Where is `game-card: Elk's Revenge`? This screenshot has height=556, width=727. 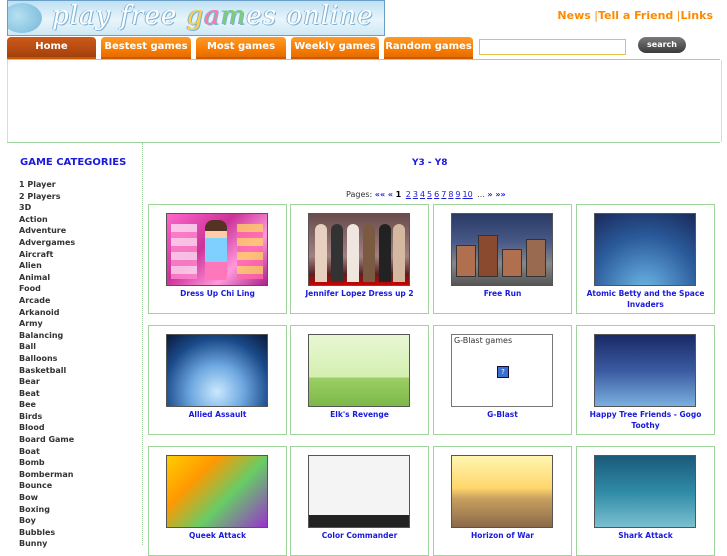
game-card: Elk's Revenge is located at coordinates (359, 380).